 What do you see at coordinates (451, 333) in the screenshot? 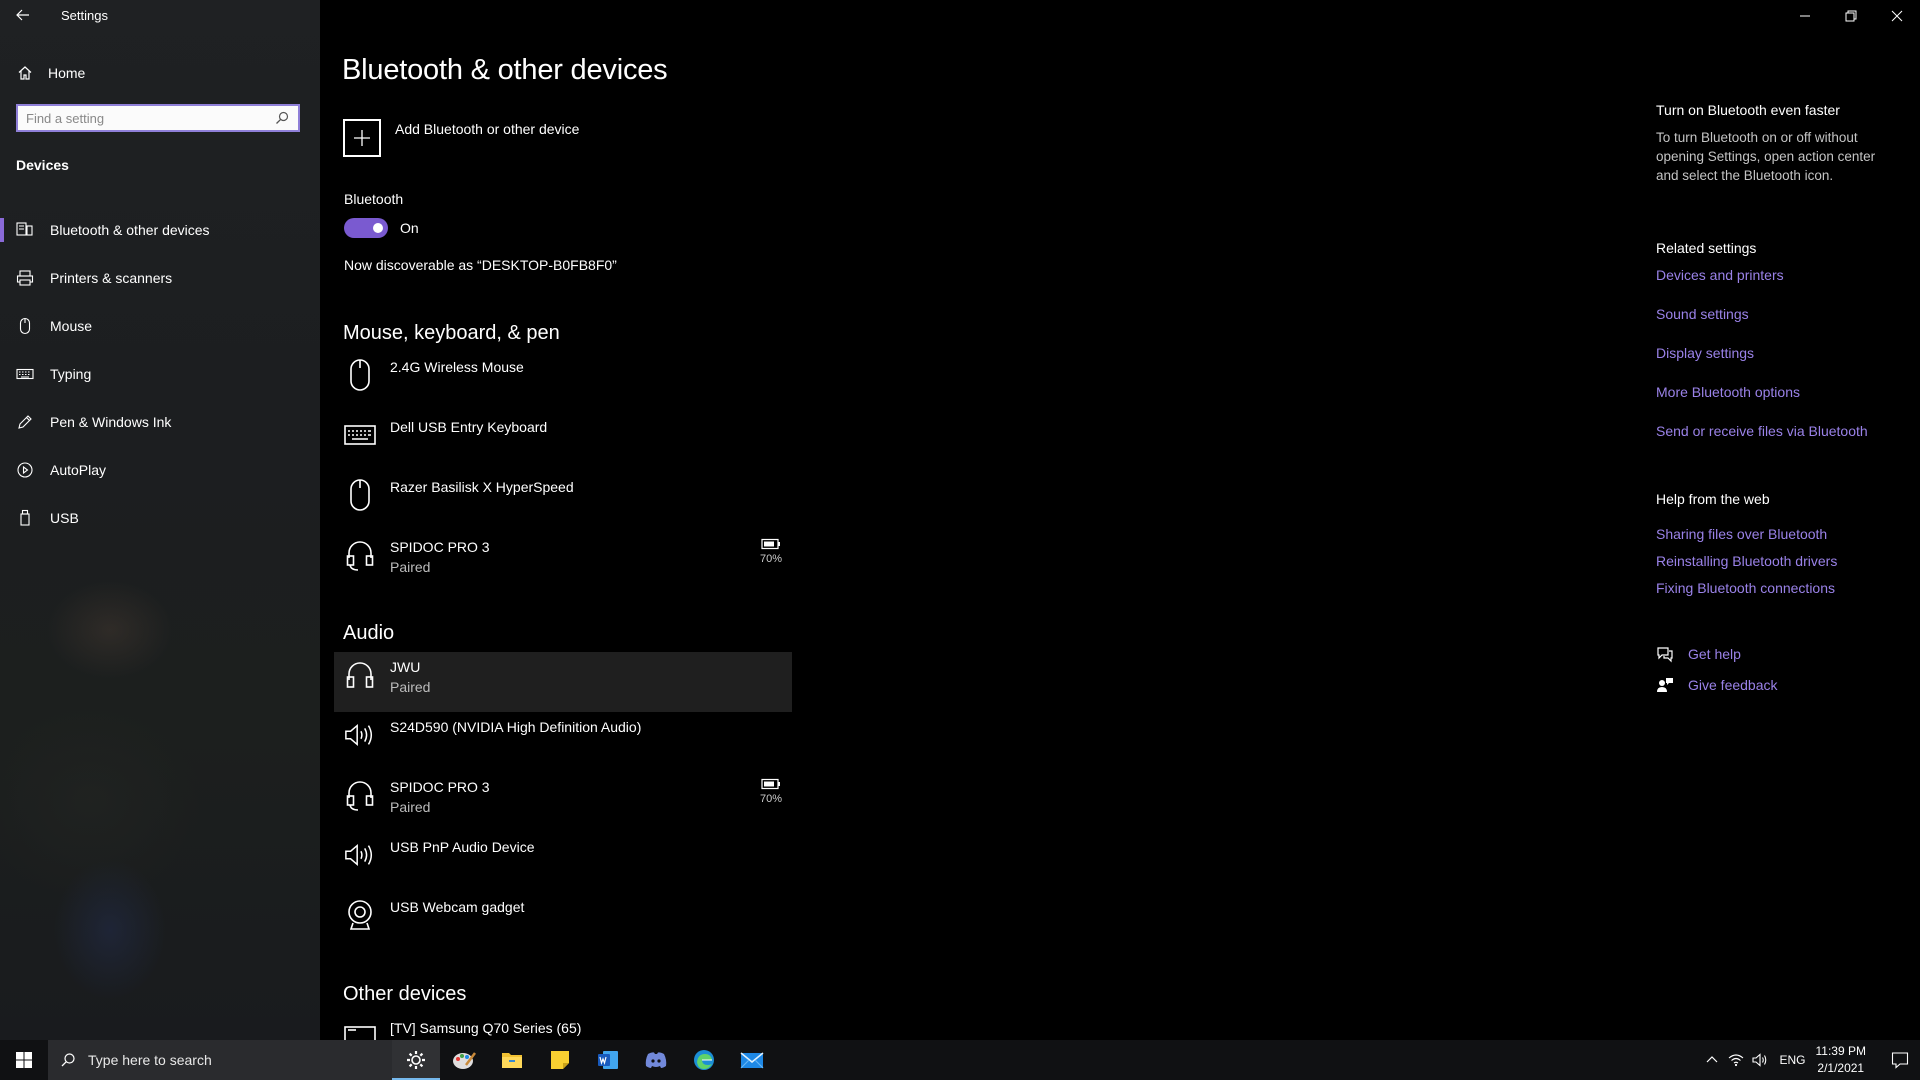
I see `group-title-mouse-keyboard-pen: Mouse, keyboard, & pen` at bounding box center [451, 333].